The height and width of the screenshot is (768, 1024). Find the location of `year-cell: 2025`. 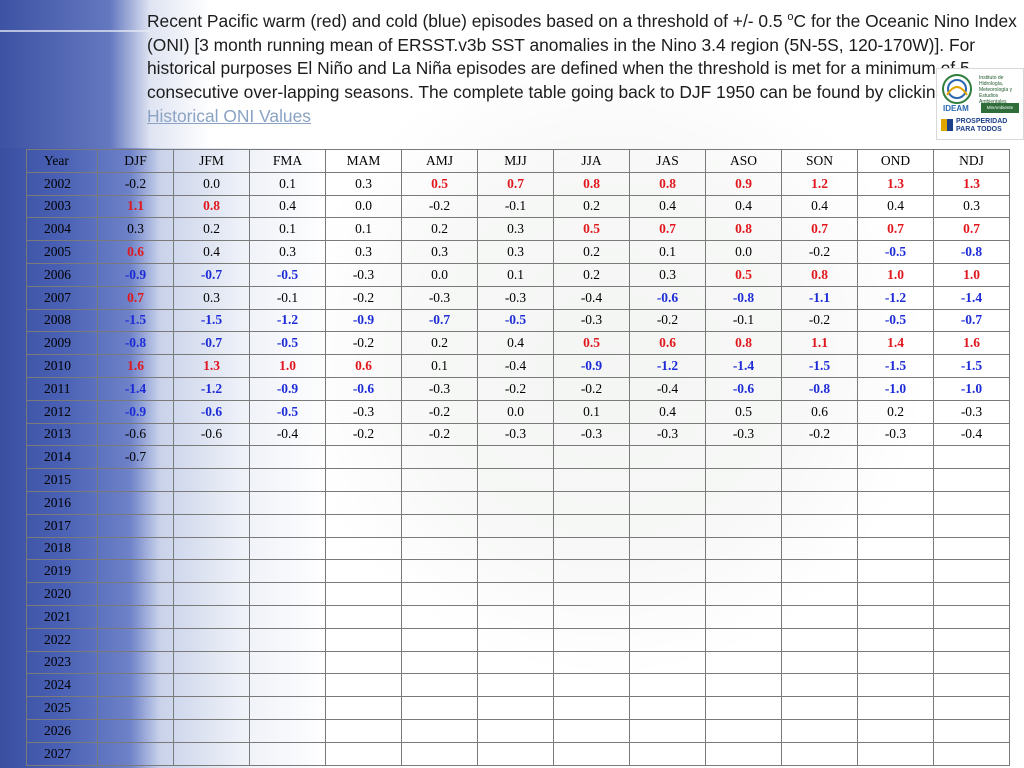

year-cell: 2025 is located at coordinates (62, 708).